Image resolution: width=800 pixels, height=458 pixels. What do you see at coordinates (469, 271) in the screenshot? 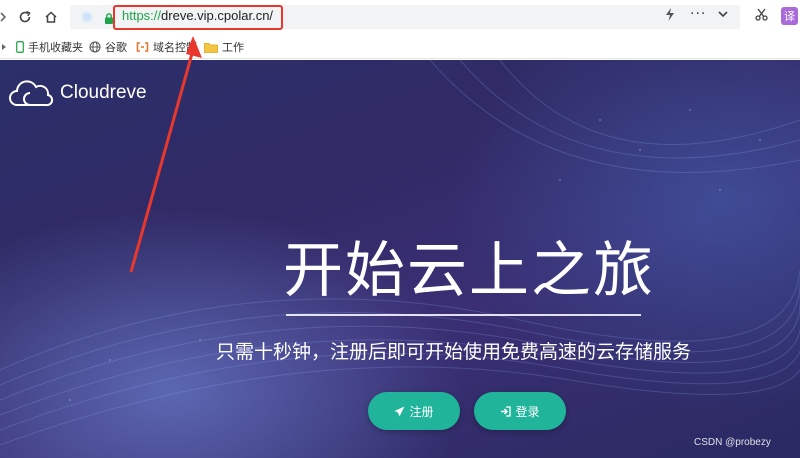
I see `hero-headline: 开始云上之旅` at bounding box center [469, 271].